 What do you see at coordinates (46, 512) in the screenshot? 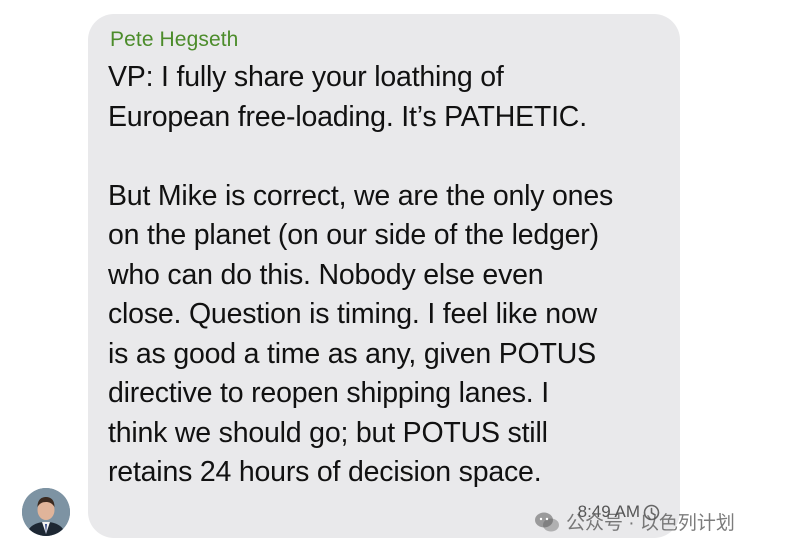
I see `avatar` at bounding box center [46, 512].